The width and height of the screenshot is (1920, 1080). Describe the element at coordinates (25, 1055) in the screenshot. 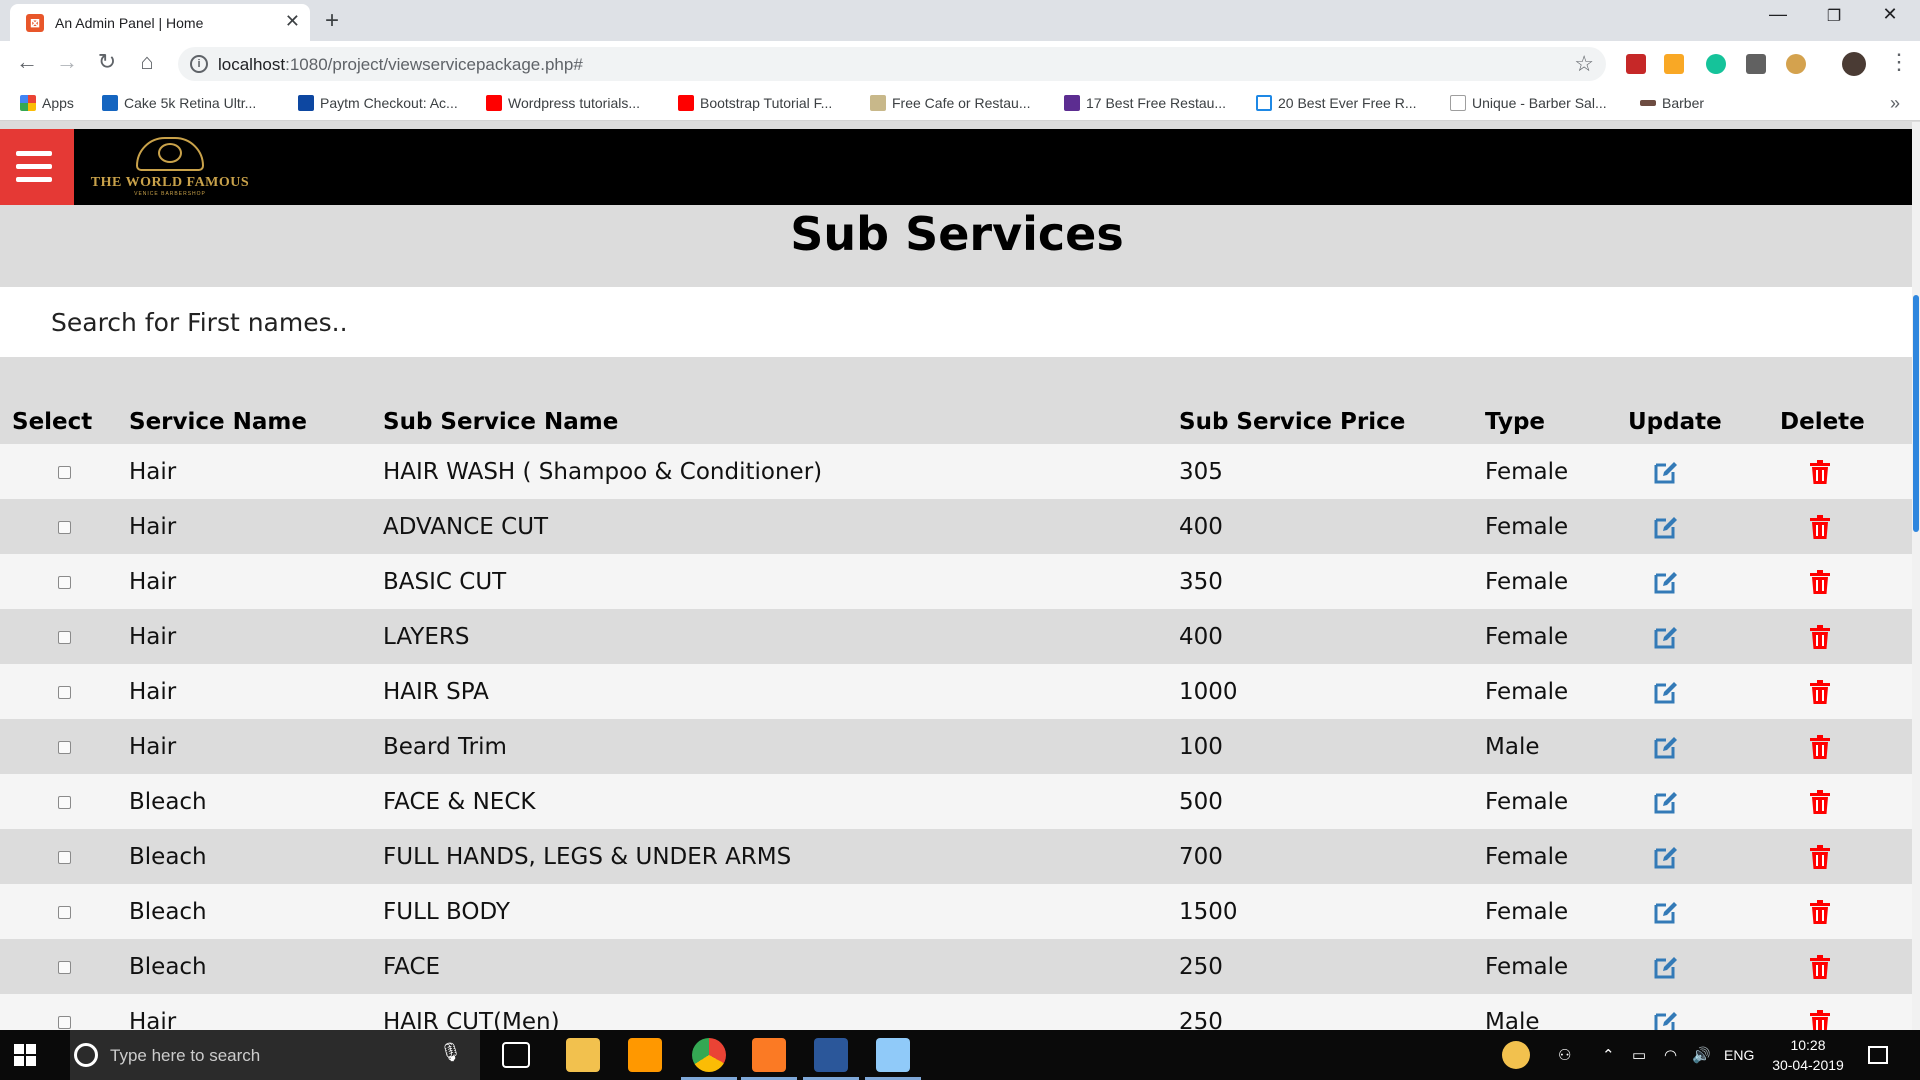

I see `windows-start-icon` at that location.